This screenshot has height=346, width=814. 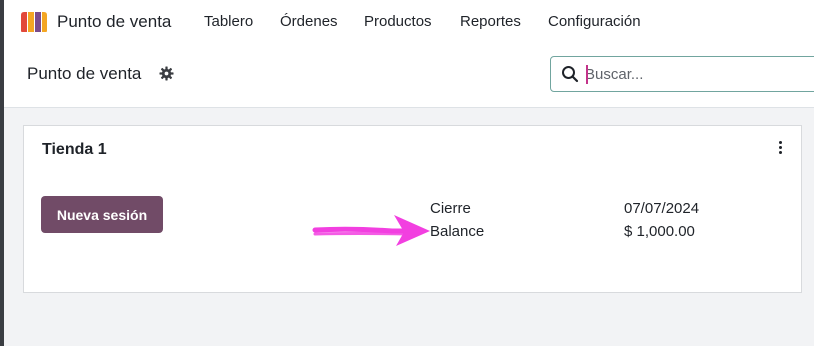 What do you see at coordinates (398, 21) in the screenshot?
I see `nav-item-productos: Productos` at bounding box center [398, 21].